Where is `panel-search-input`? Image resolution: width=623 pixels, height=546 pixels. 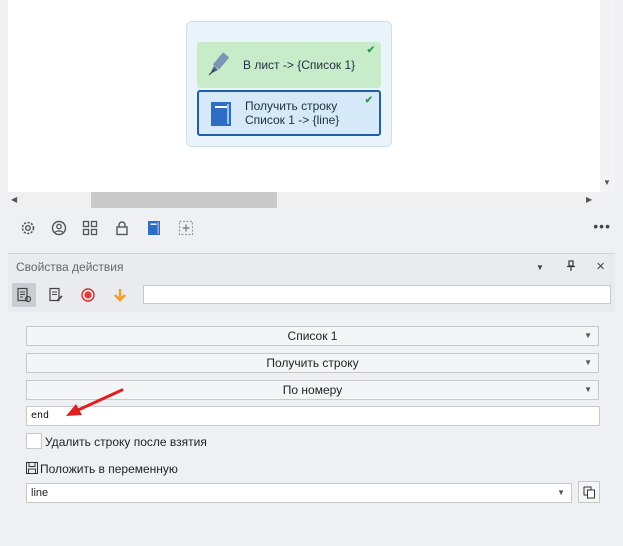
panel-search-input is located at coordinates (377, 294).